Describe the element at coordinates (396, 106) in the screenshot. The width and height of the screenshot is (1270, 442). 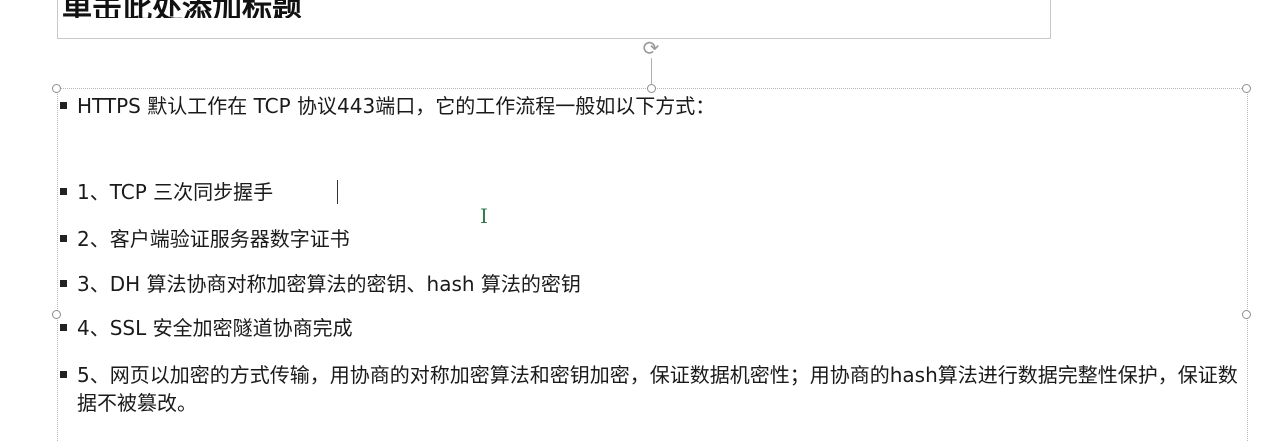
I see `bullet-text: HTTPS 默认工作在 TCP 协议443端口，它的工作流程一般如以下方式：` at that location.